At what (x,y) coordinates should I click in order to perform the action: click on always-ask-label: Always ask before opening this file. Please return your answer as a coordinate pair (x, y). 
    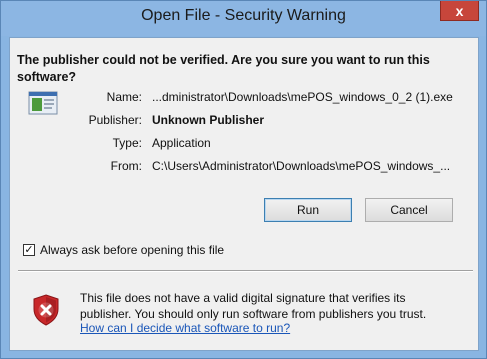
    Looking at the image, I should click on (132, 250).